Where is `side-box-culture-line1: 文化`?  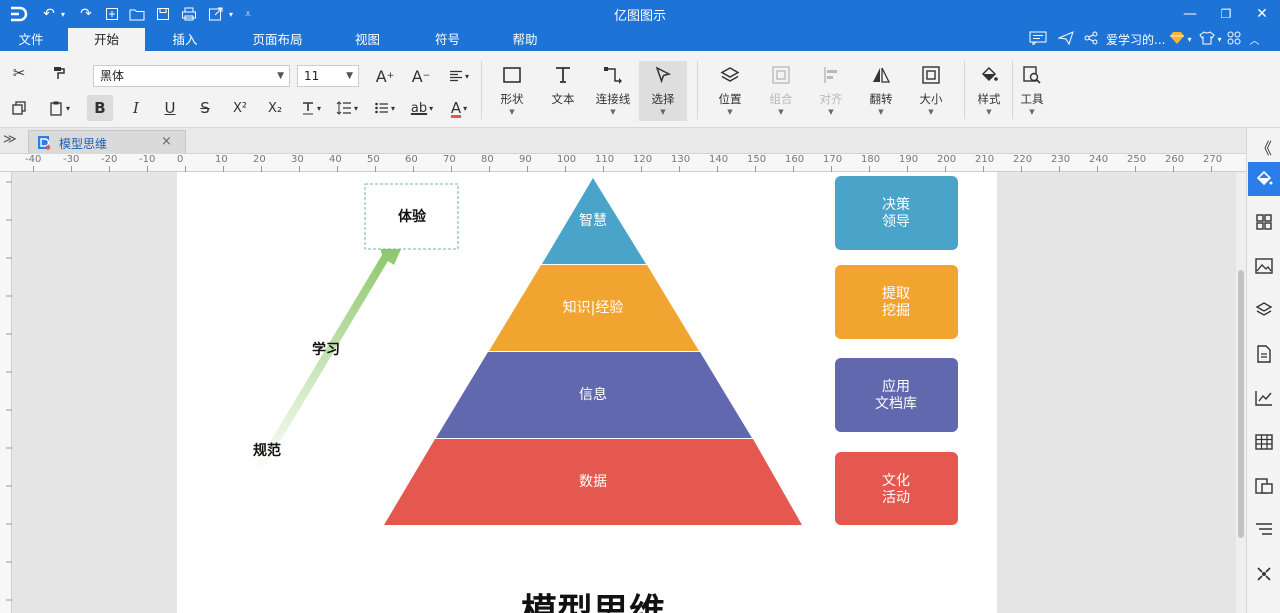 side-box-culture-line1: 文化 is located at coordinates (896, 481).